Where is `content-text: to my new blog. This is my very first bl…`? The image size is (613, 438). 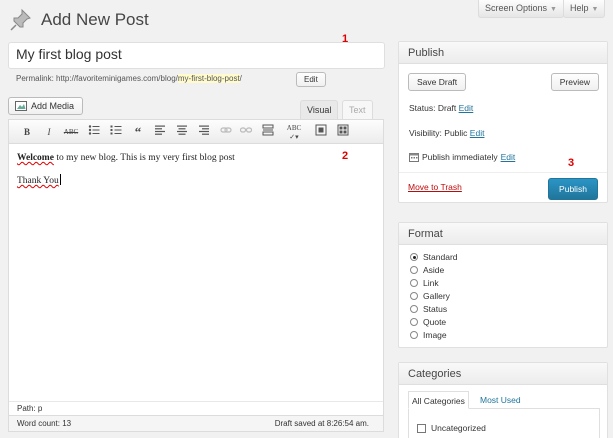 content-text: to my new blog. This is my very first bl… is located at coordinates (144, 158).